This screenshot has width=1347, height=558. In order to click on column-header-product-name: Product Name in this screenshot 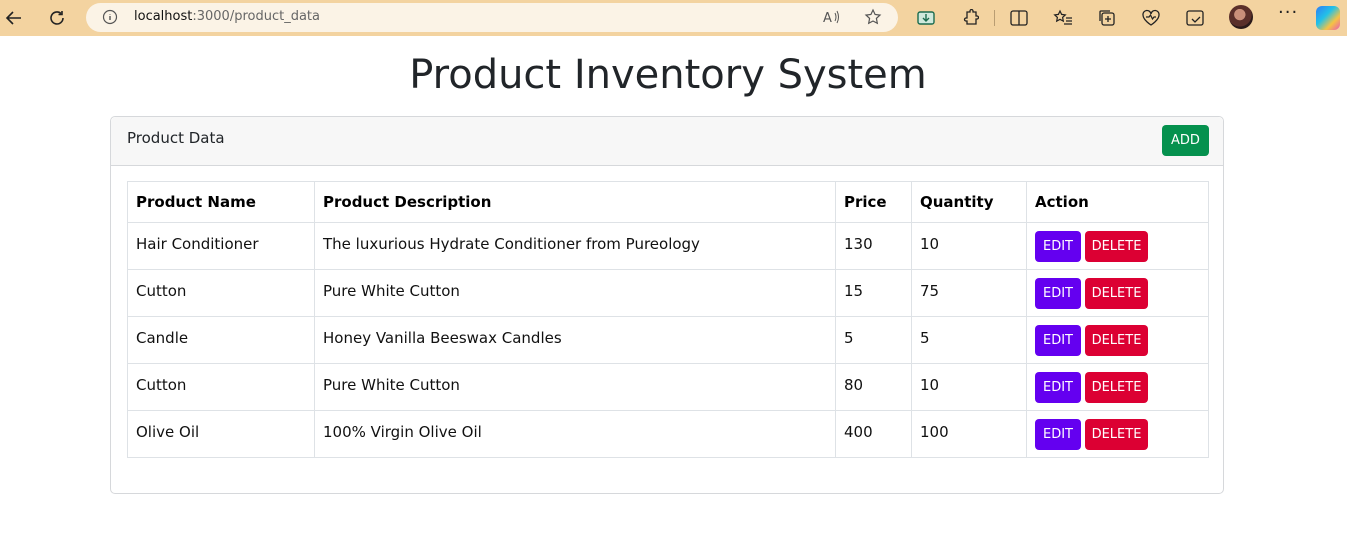, I will do `click(221, 202)`.